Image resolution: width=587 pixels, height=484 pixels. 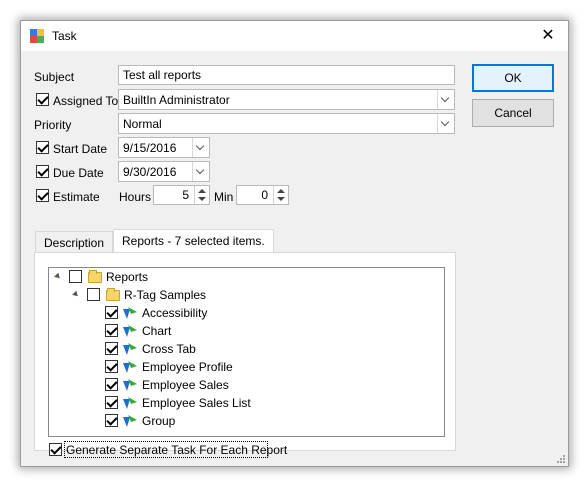 What do you see at coordinates (156, 331) in the screenshot?
I see `tree-item-chart: Chart` at bounding box center [156, 331].